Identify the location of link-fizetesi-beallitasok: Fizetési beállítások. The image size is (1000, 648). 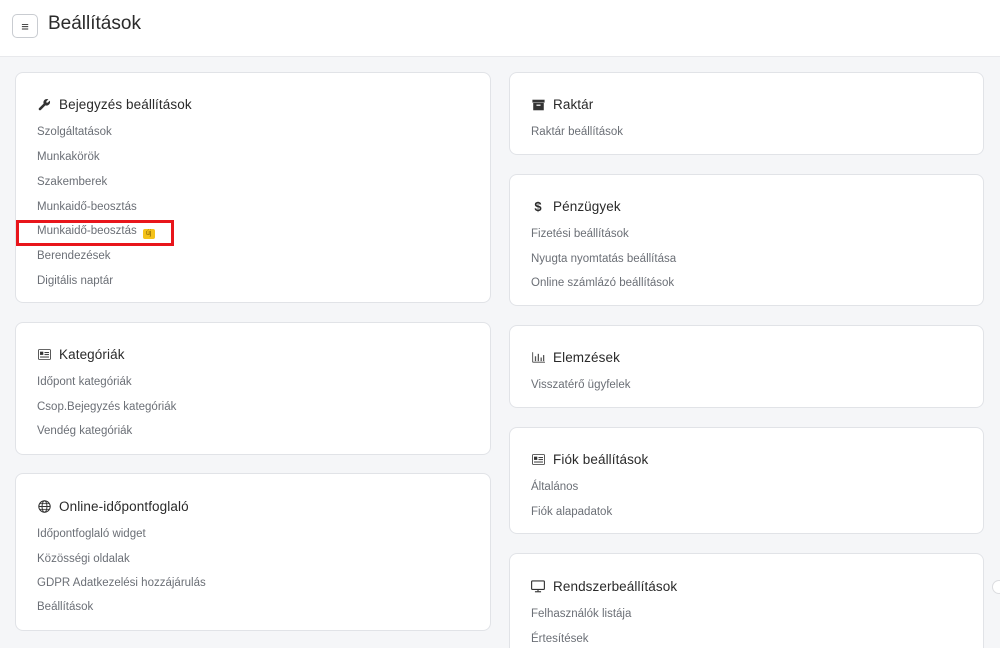
(580, 234).